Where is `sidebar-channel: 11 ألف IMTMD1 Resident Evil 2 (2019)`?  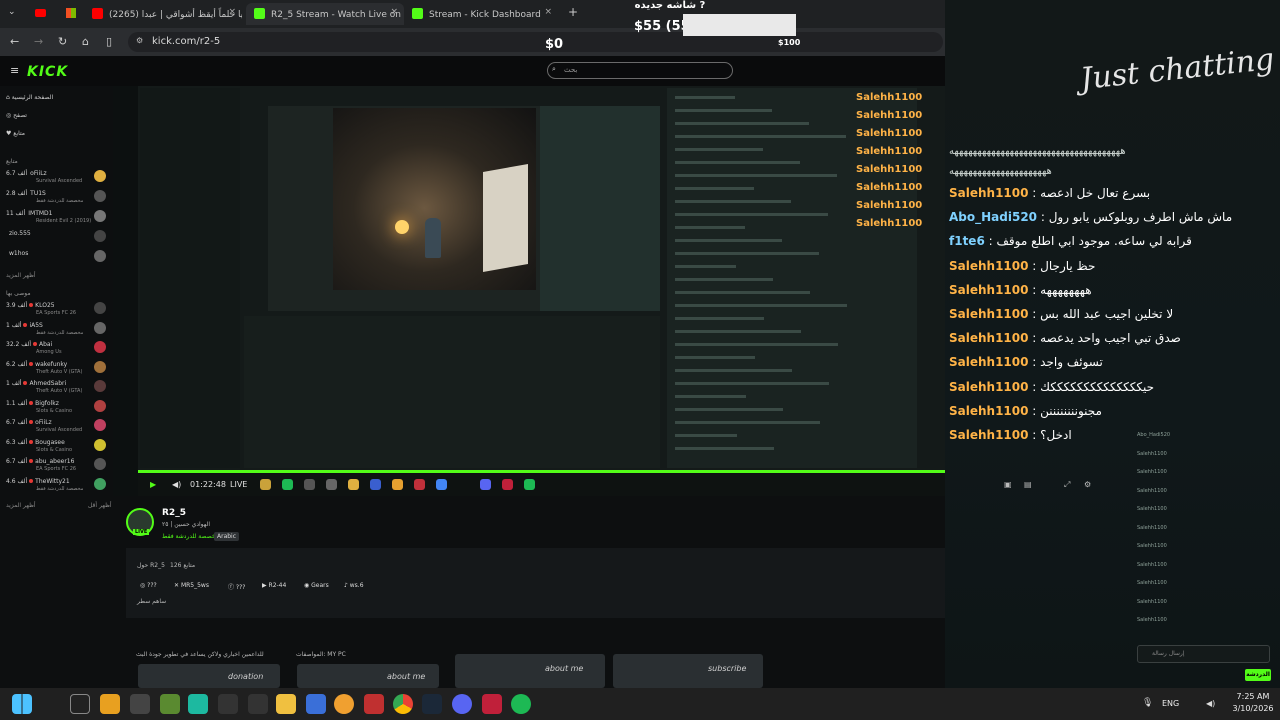 sidebar-channel: 11 ألف IMTMD1 Resident Evil 2 (2019) is located at coordinates (58, 217).